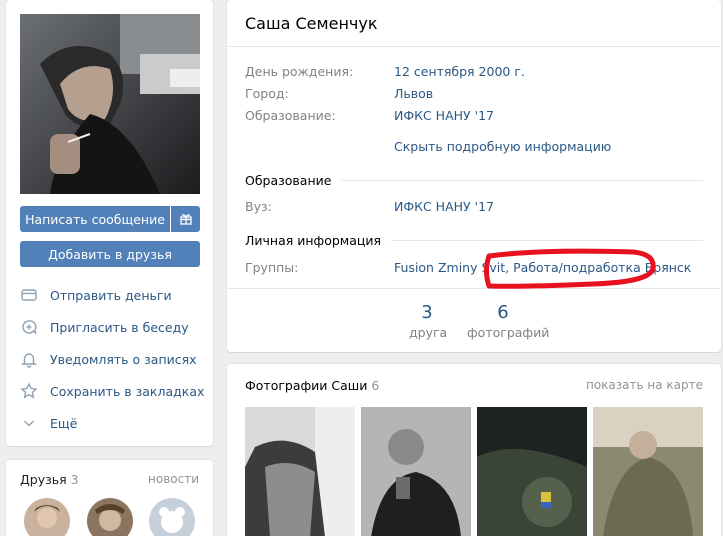 This screenshot has height=536, width=723. I want to click on photos-title: Фотографии Саши 6, so click(312, 385).